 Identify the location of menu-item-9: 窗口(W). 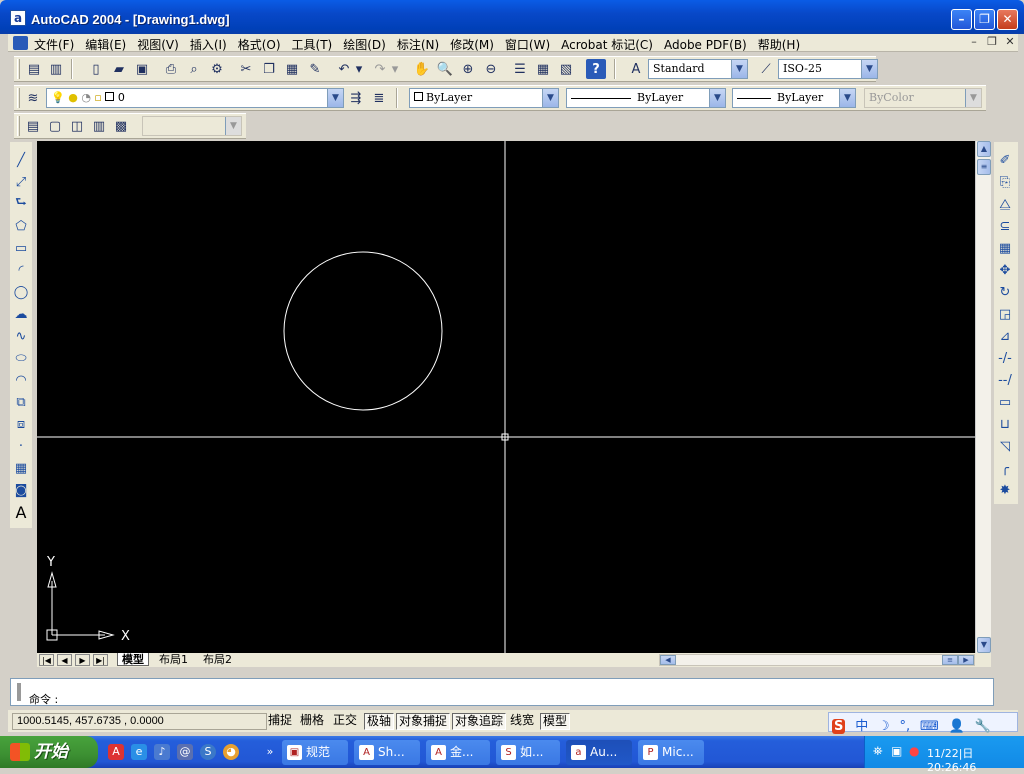
(527, 44).